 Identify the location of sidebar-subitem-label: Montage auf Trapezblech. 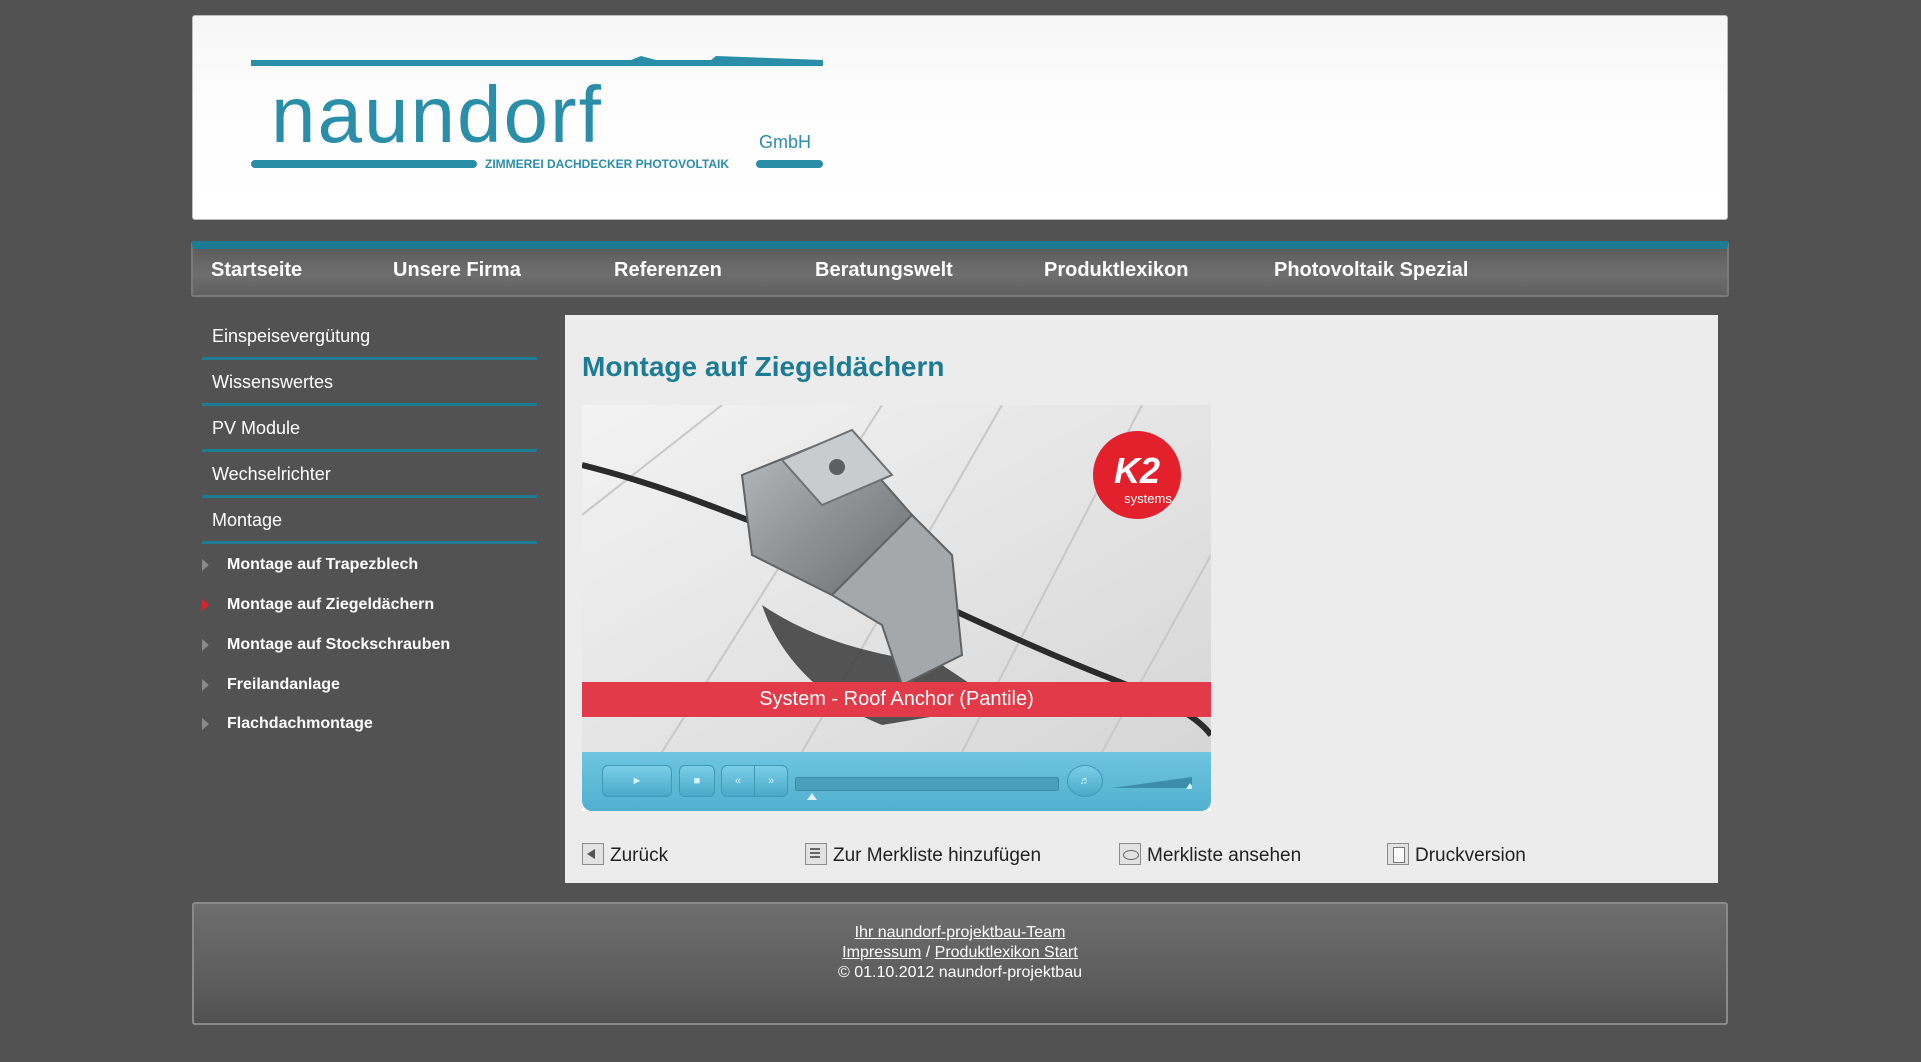
(323, 564).